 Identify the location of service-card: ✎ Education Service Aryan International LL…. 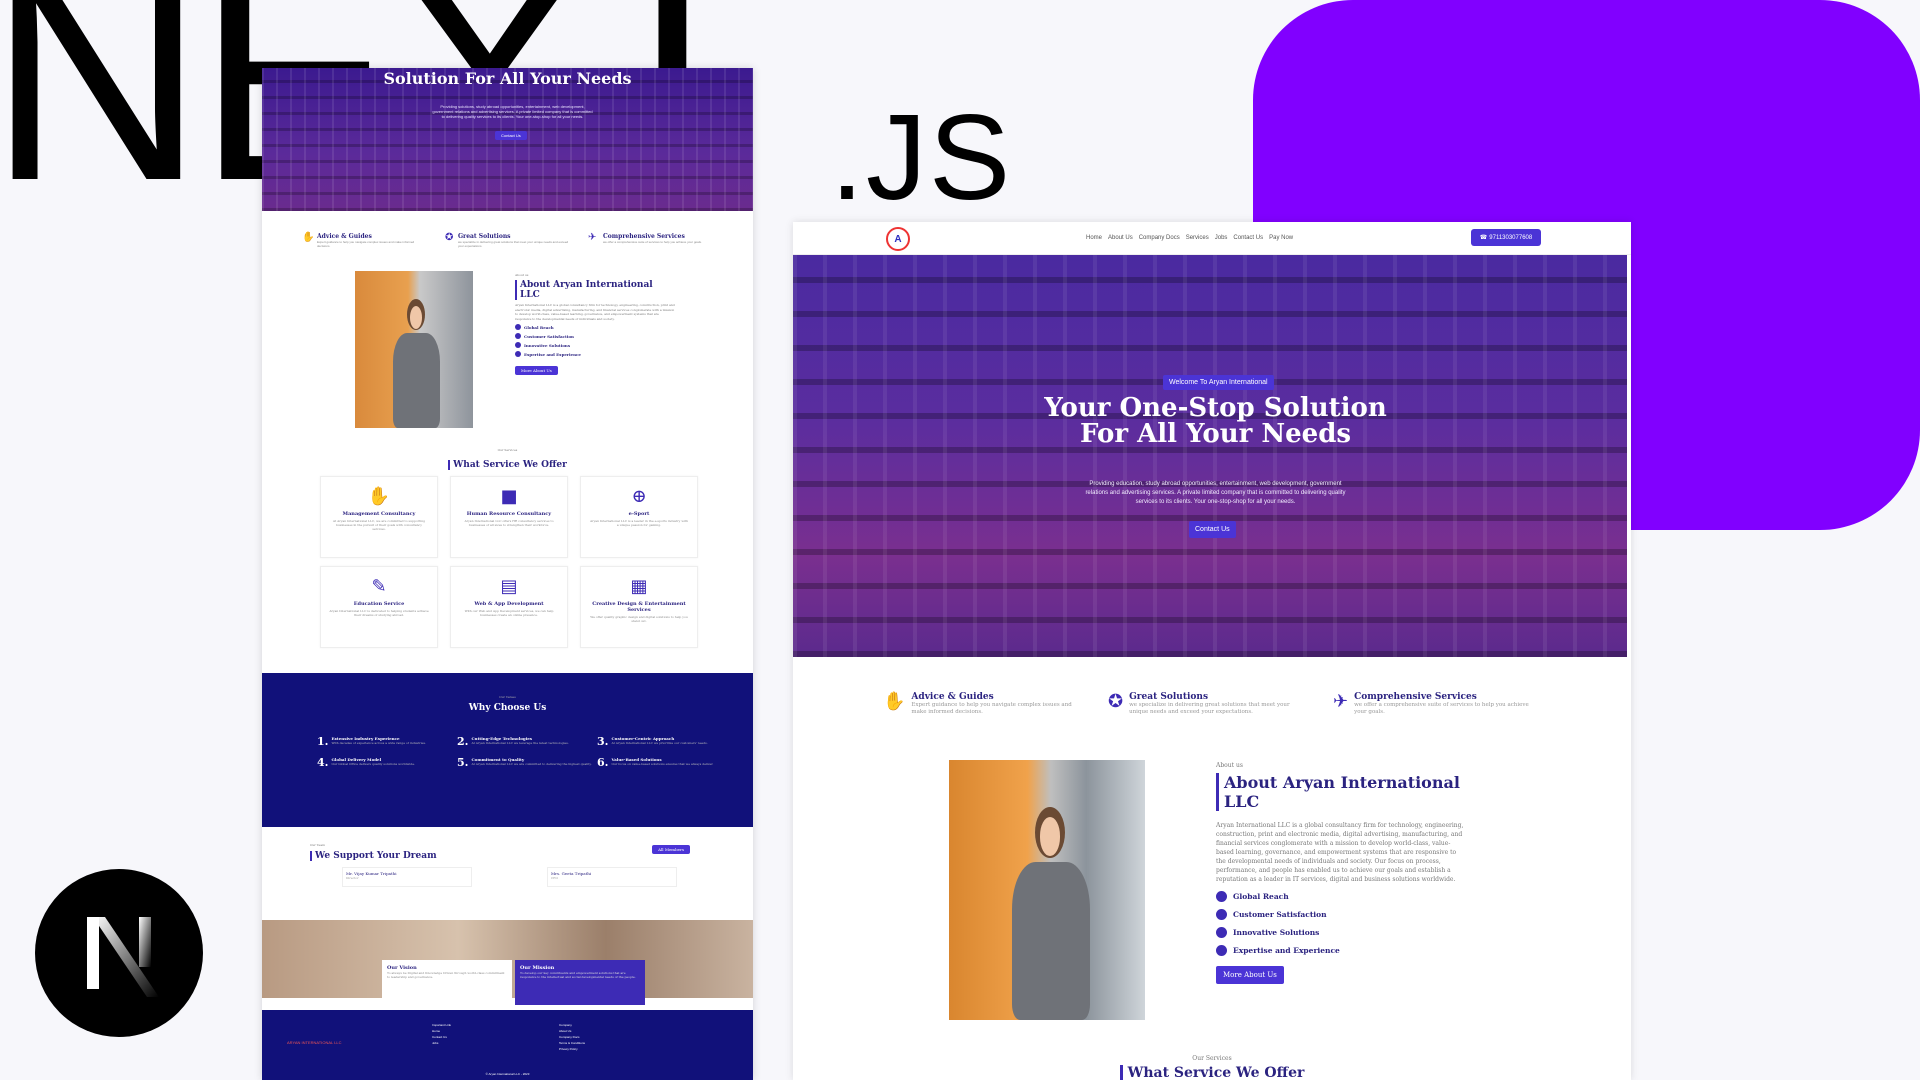
(379, 607).